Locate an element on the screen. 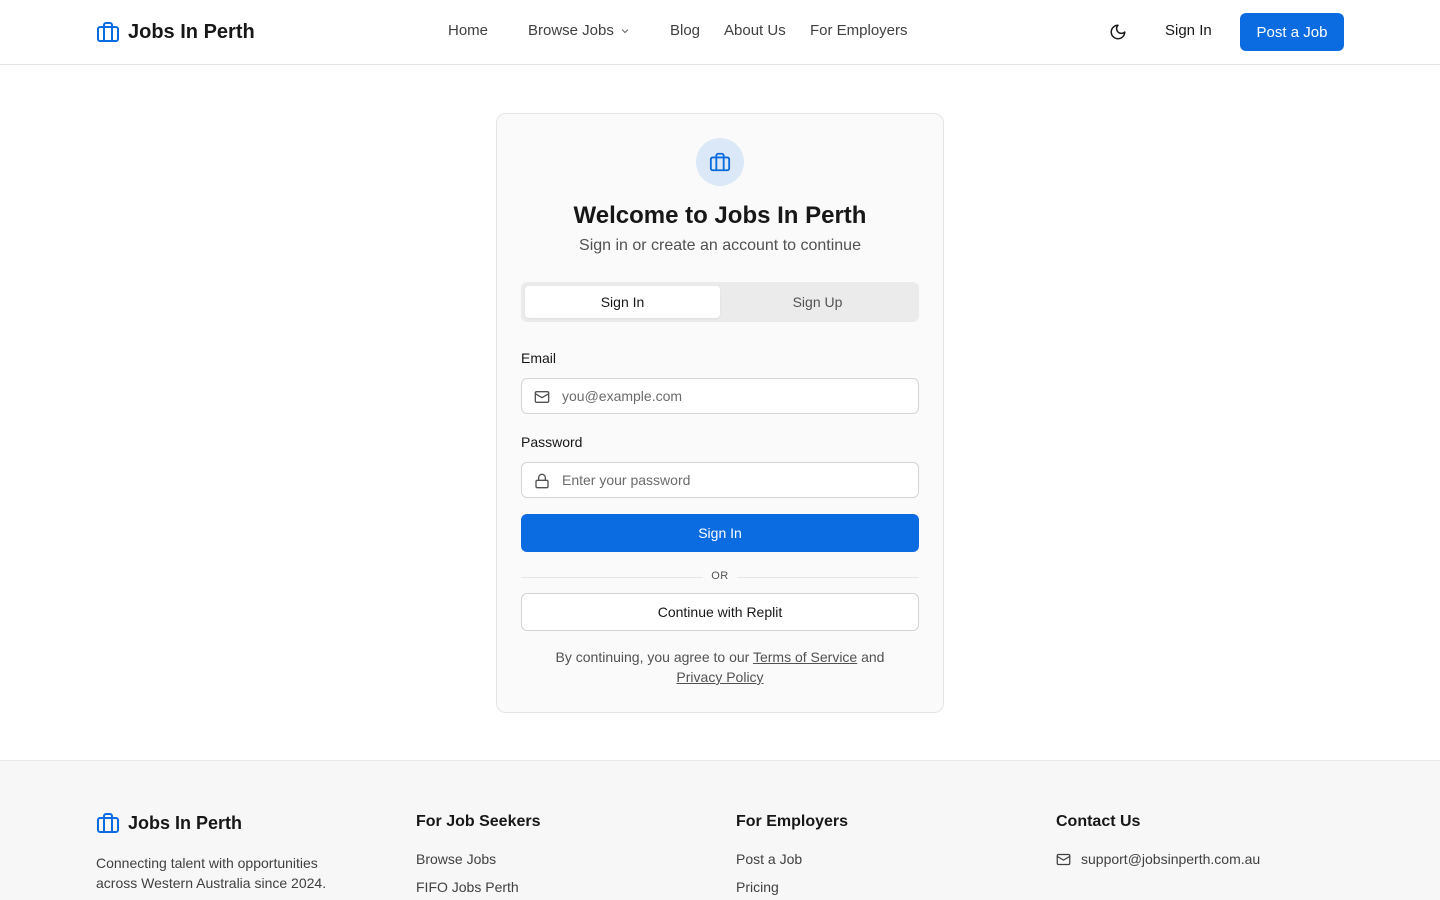 This screenshot has width=1440, height=900. card-logo-badge is located at coordinates (720, 162).